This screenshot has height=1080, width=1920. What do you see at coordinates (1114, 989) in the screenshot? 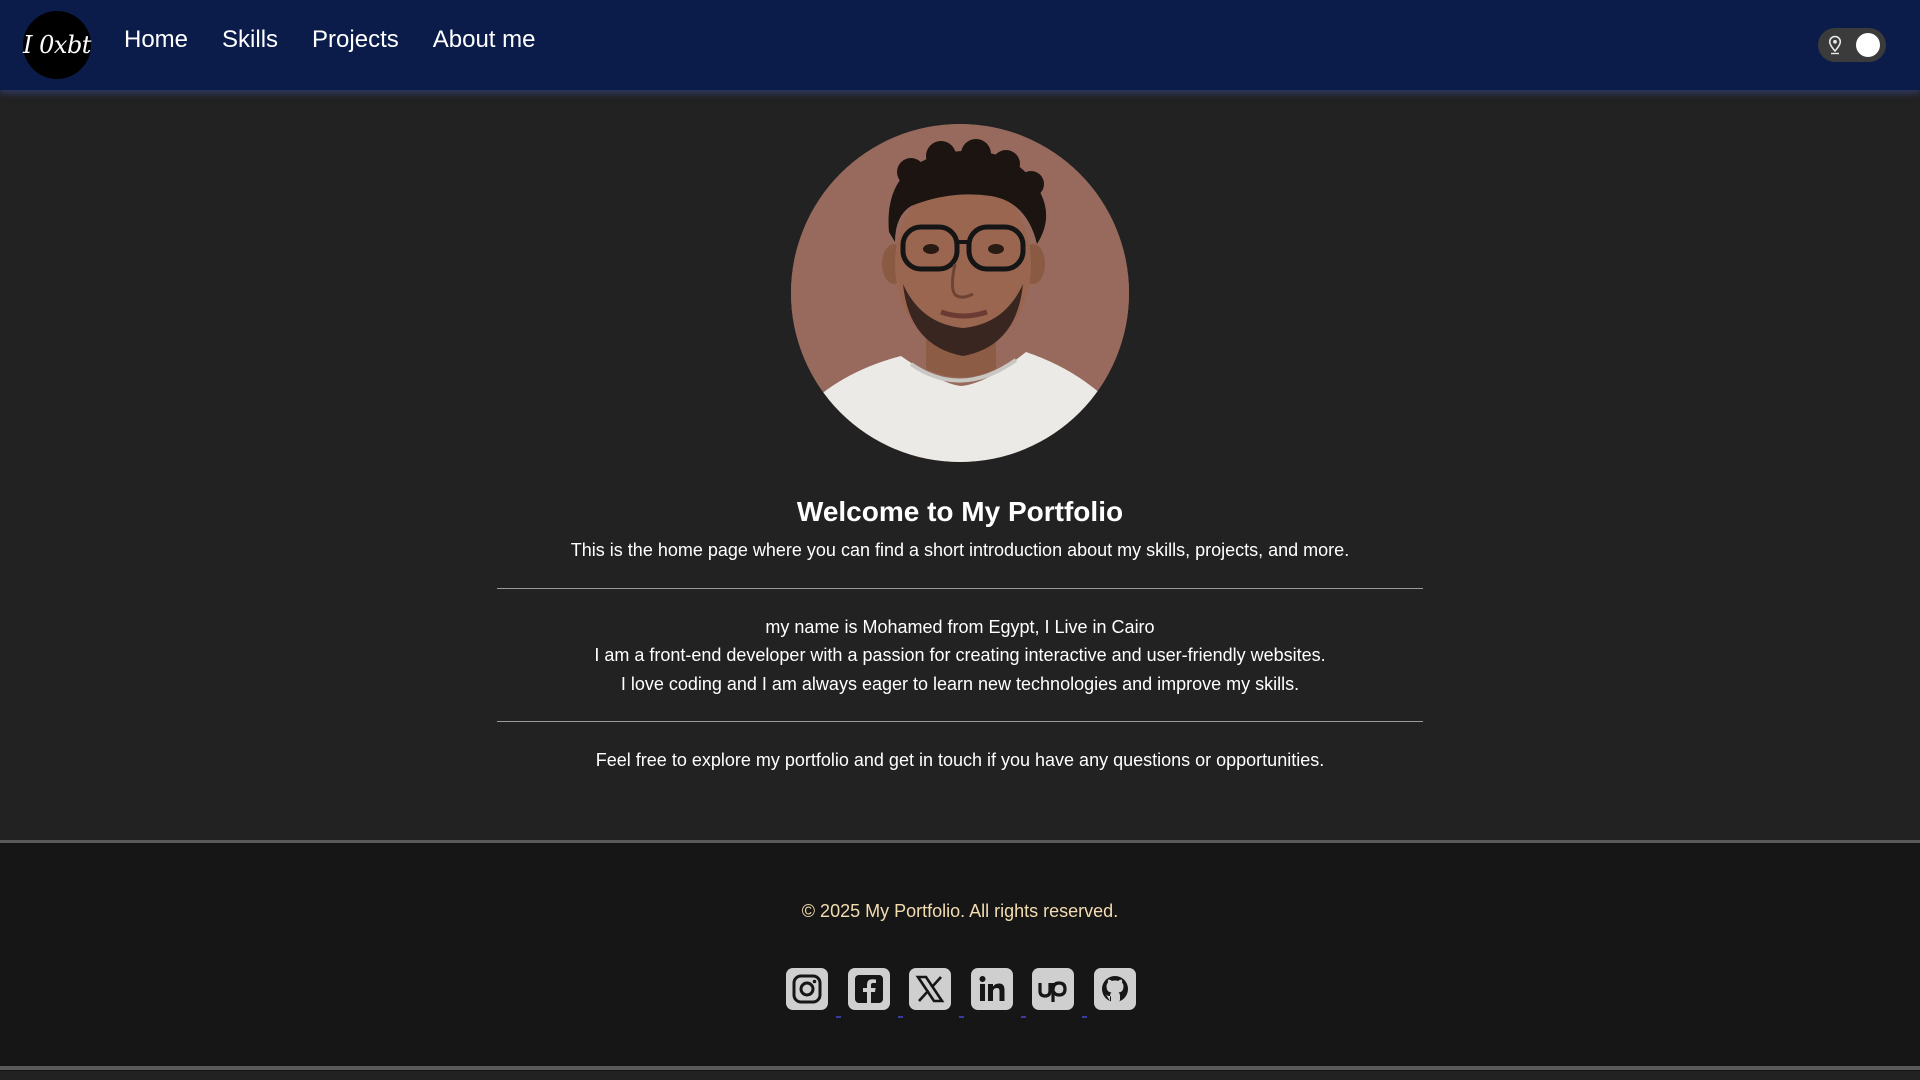
I see `github-icon` at bounding box center [1114, 989].